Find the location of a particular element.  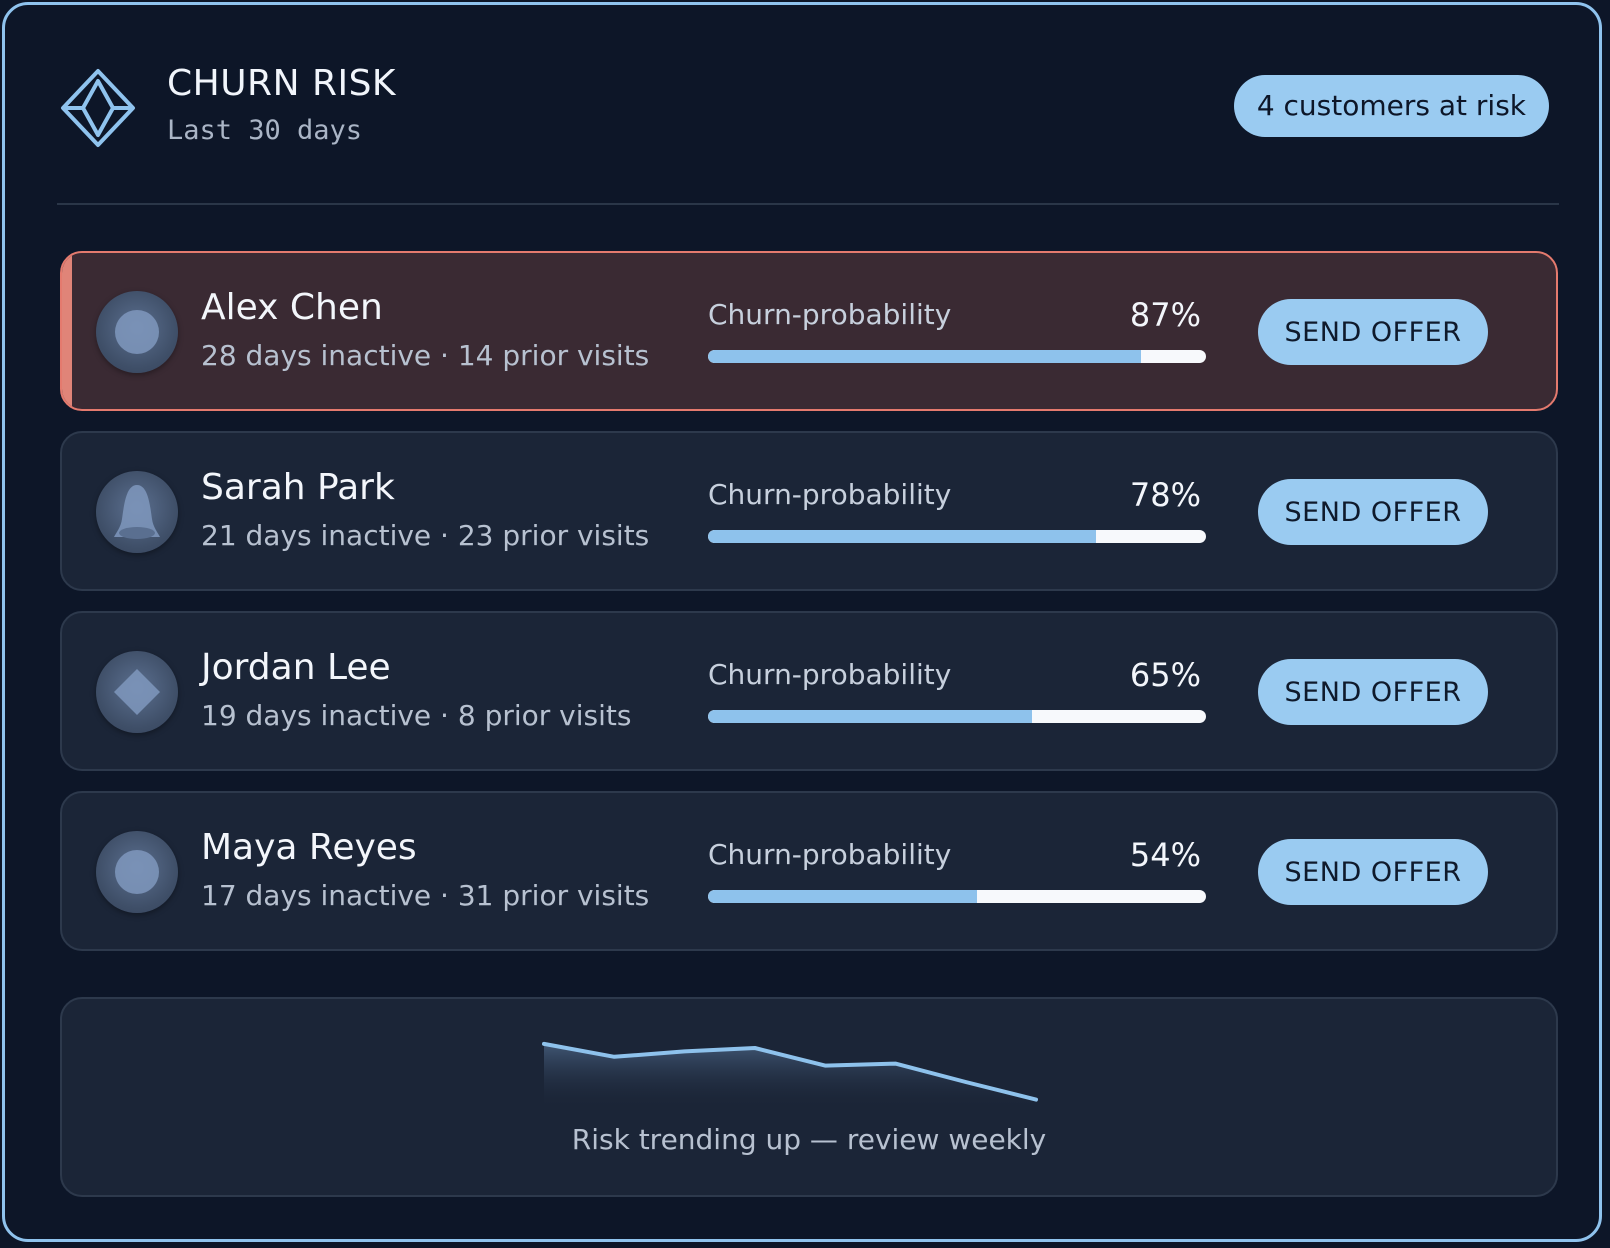

bell-avatar-icon is located at coordinates (137, 512).